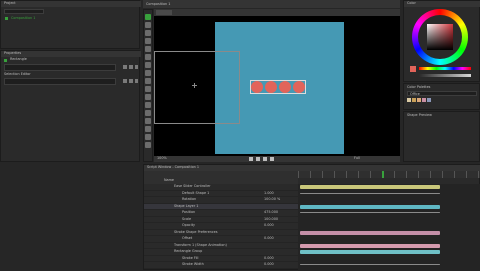  What do you see at coordinates (411, 3) in the screenshot?
I see `color-panel-title: Color` at bounding box center [411, 3].